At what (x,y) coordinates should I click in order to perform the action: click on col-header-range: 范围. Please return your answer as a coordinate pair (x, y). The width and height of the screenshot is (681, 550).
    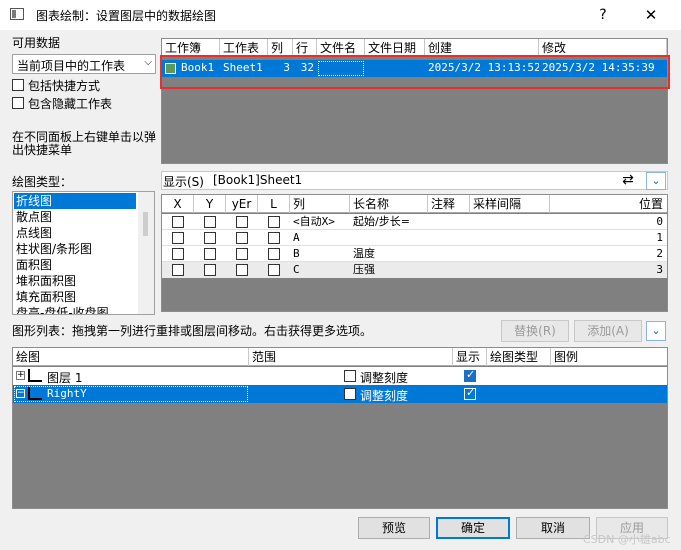
    Looking at the image, I should click on (351, 357).